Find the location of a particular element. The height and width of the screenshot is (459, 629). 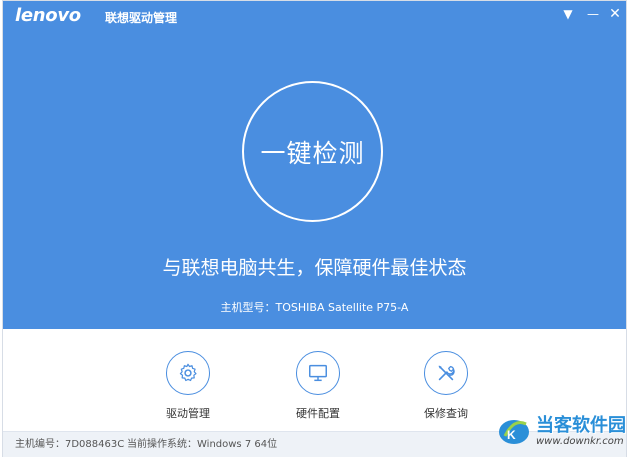

os-info: 当前操作系统：Windows 7 64位 is located at coordinates (202, 444).